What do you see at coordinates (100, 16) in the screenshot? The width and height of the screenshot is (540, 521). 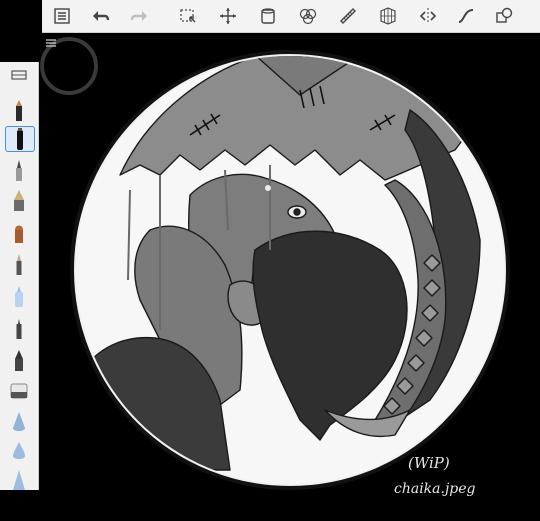 I see `undo-icon` at bounding box center [100, 16].